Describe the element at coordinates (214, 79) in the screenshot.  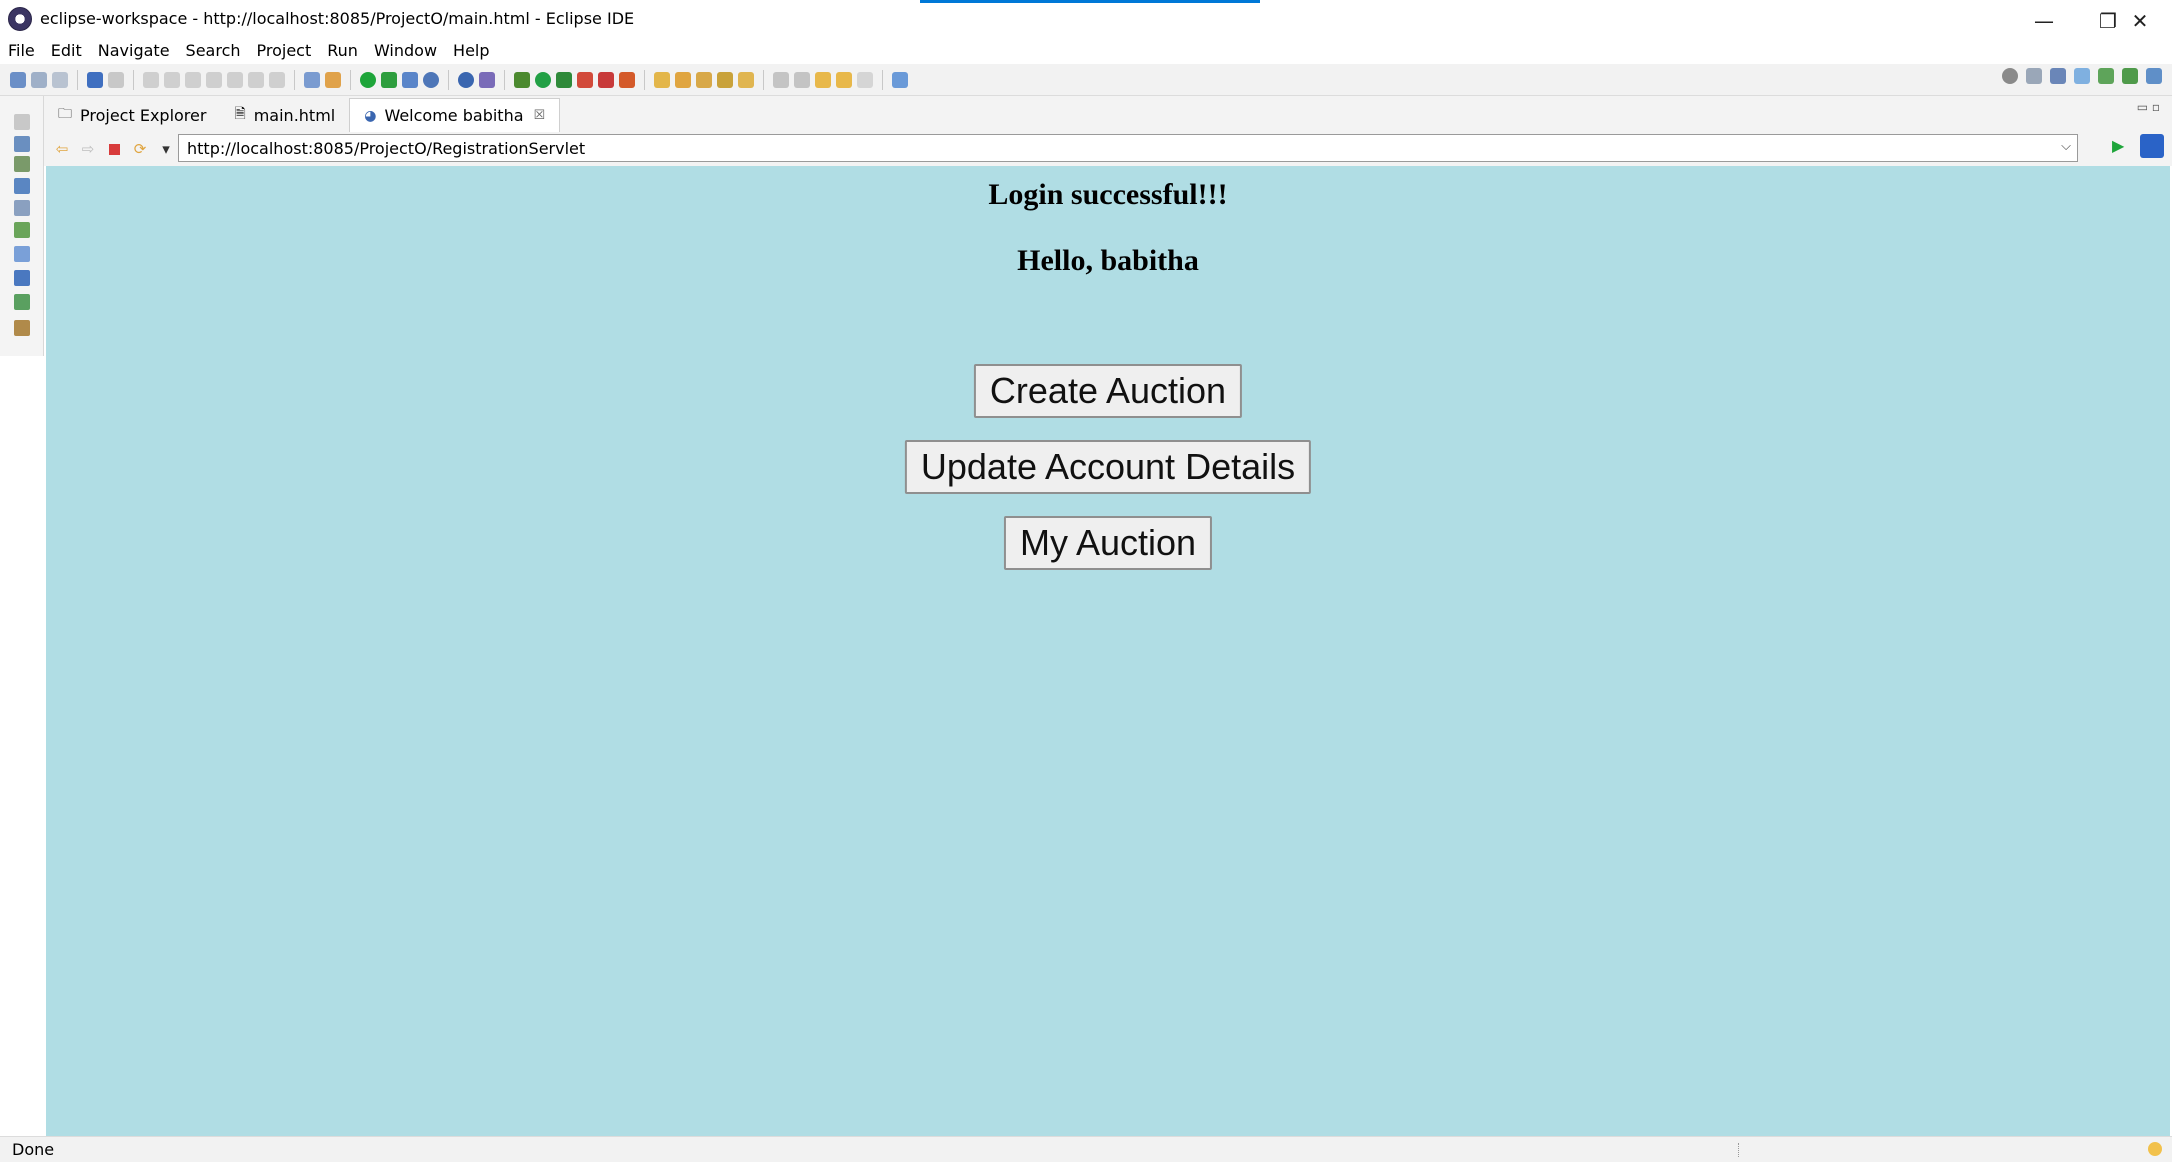
I see `disconnect-icon` at that location.